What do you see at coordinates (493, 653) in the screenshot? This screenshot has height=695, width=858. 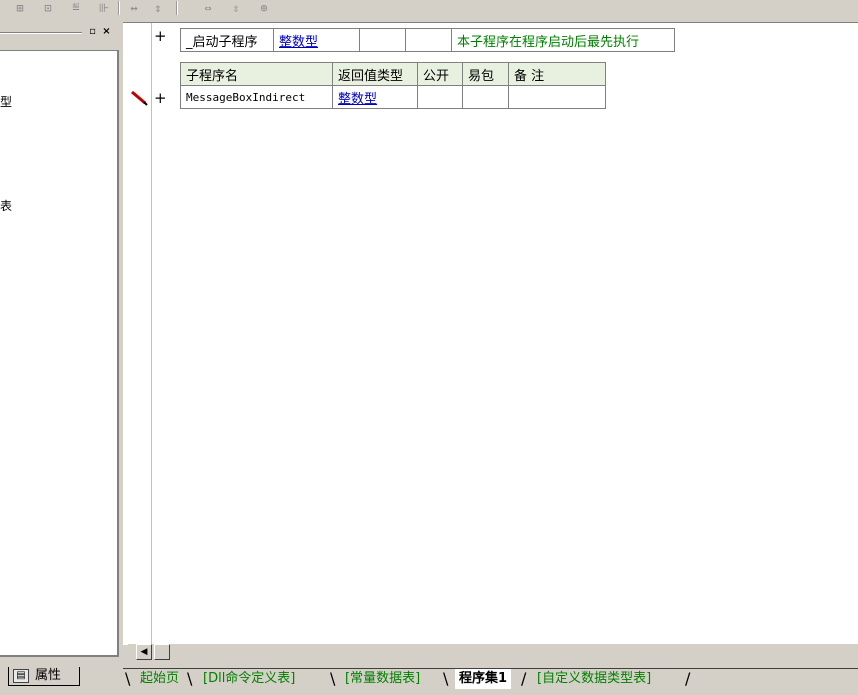 I see `horizontal-scrollbar: ◀` at bounding box center [493, 653].